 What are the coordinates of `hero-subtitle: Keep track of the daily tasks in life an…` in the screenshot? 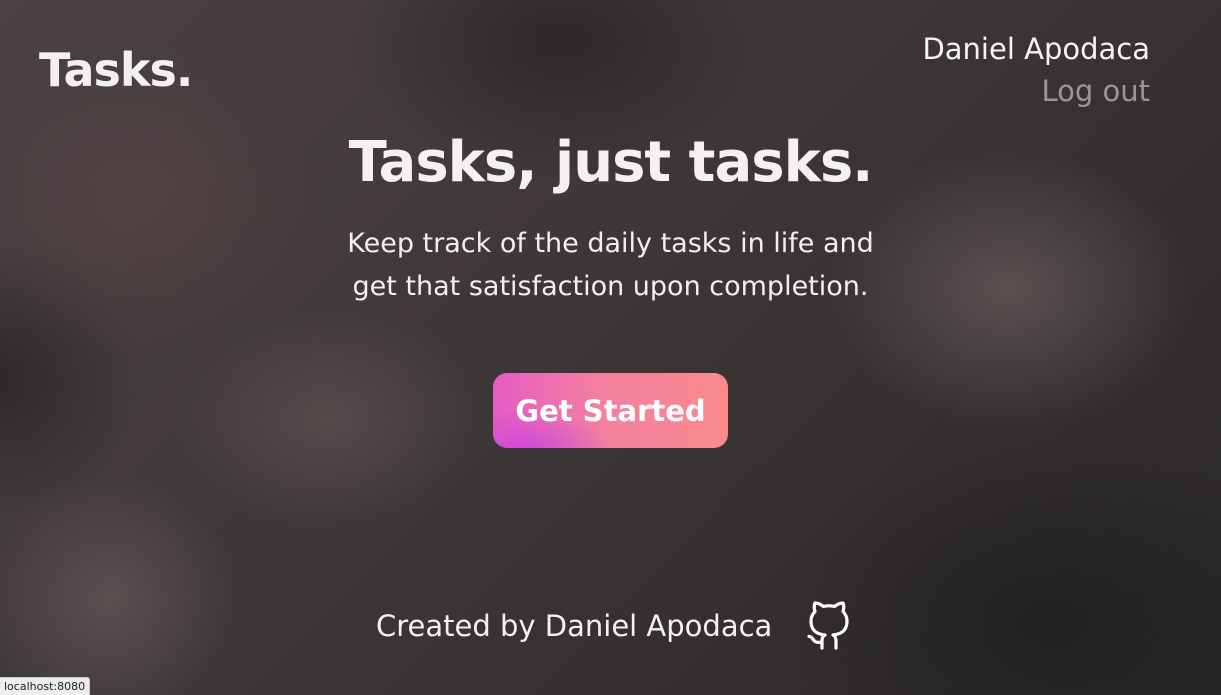 It's located at (611, 265).